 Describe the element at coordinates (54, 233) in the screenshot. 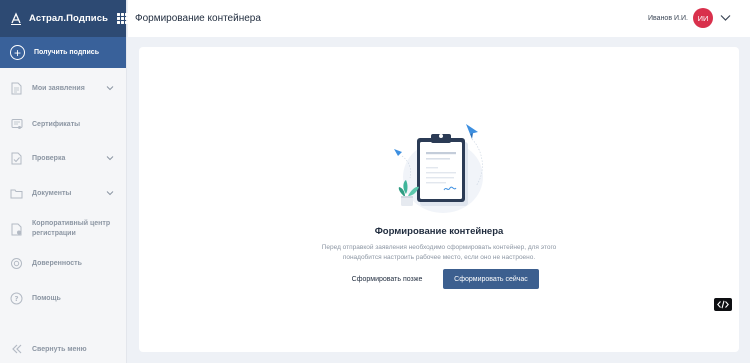

I see `sidebar-item-label-line2: регистрации` at that location.